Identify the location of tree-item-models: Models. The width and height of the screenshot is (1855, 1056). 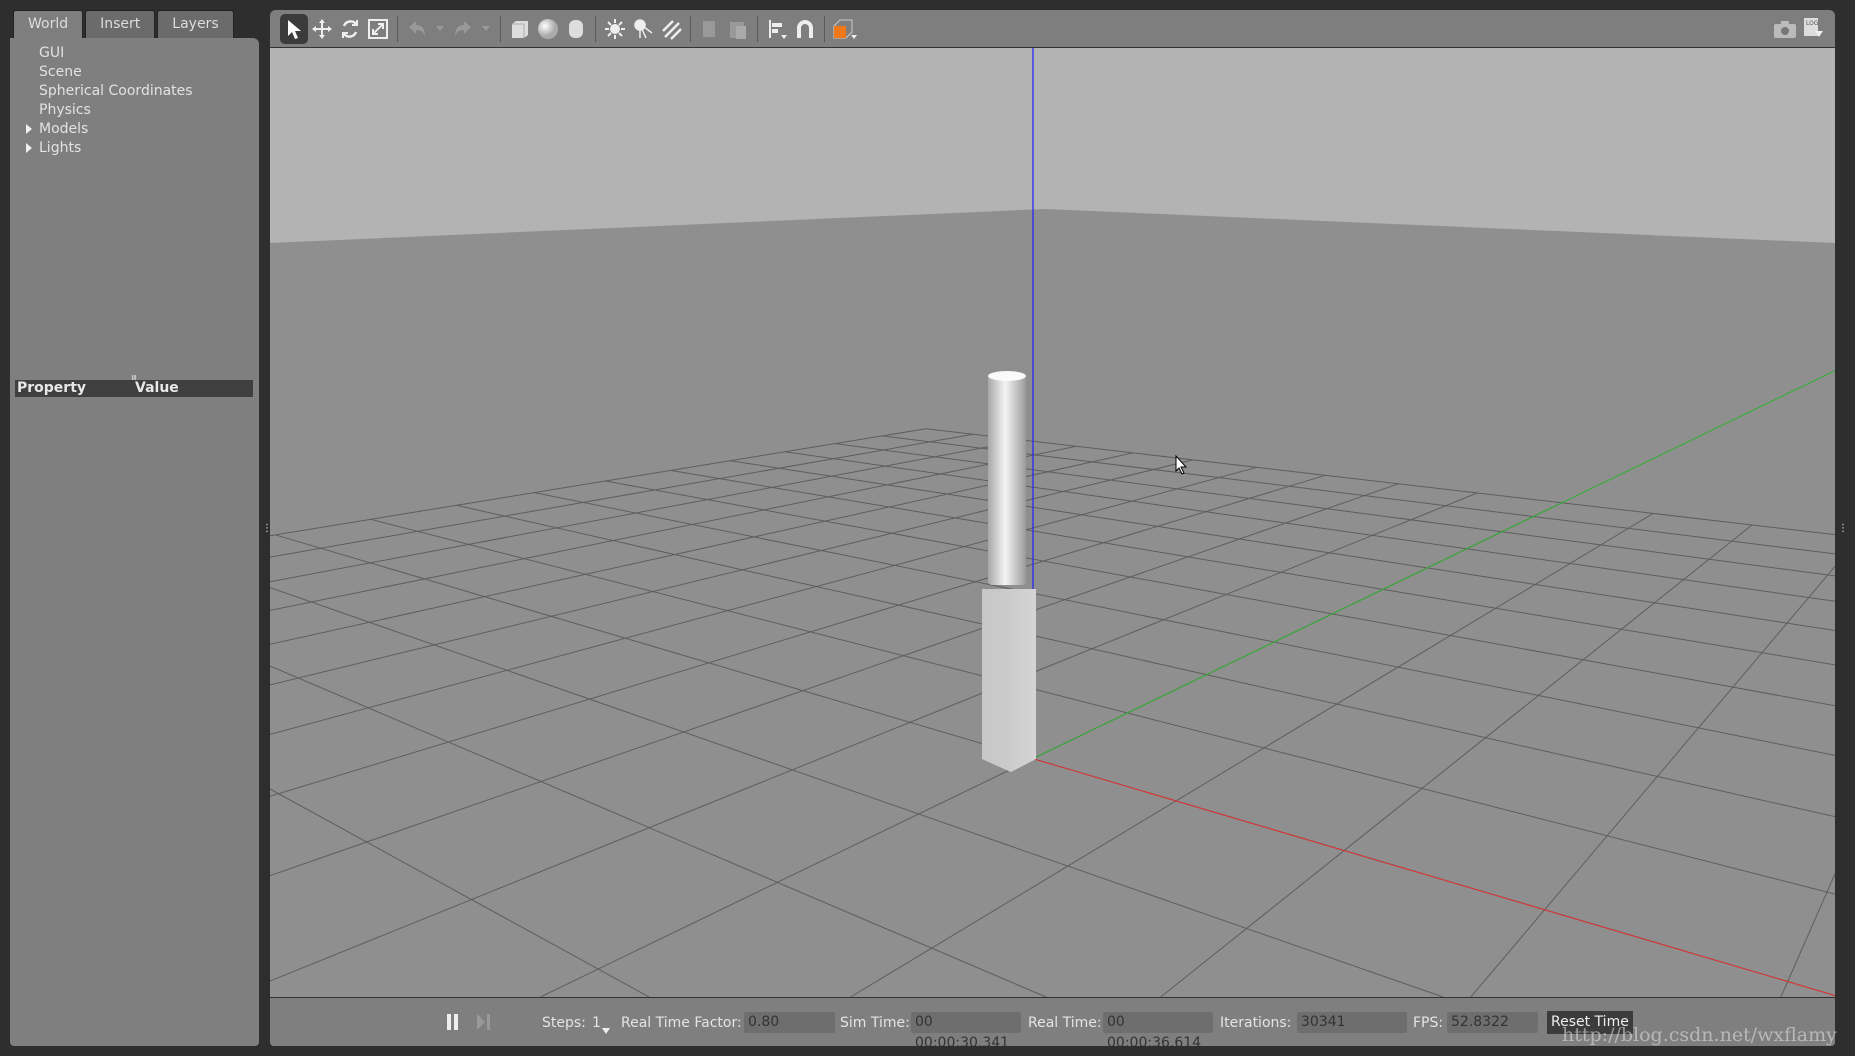
(101, 129).